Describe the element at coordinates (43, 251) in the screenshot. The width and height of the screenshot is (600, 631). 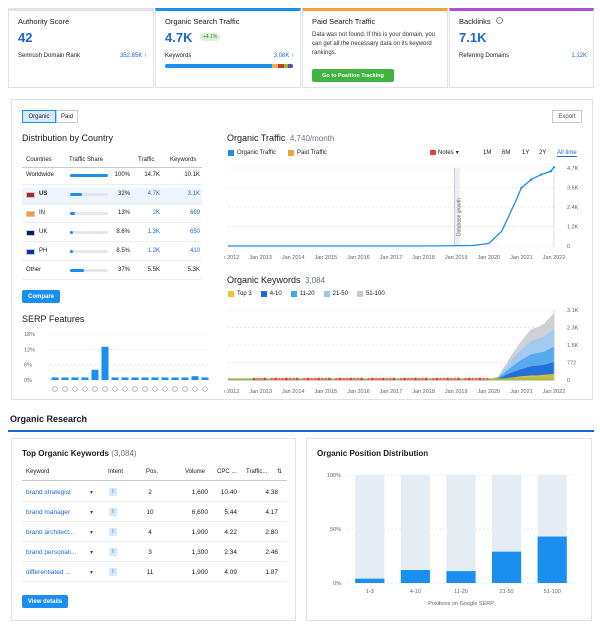
I see `country-name: PH` at that location.